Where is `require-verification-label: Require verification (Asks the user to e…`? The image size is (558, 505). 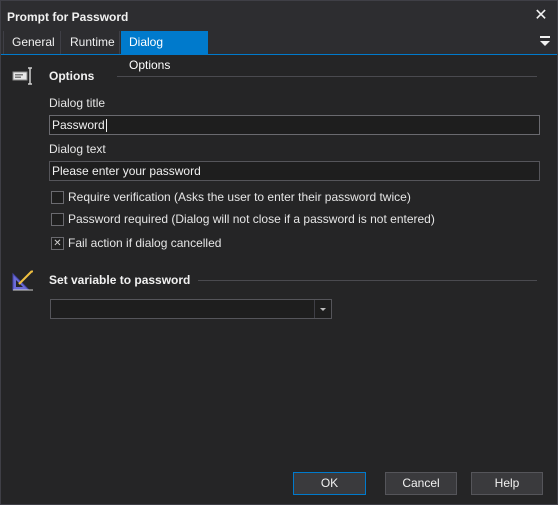
require-verification-label: Require verification (Asks the user to e… is located at coordinates (239, 197).